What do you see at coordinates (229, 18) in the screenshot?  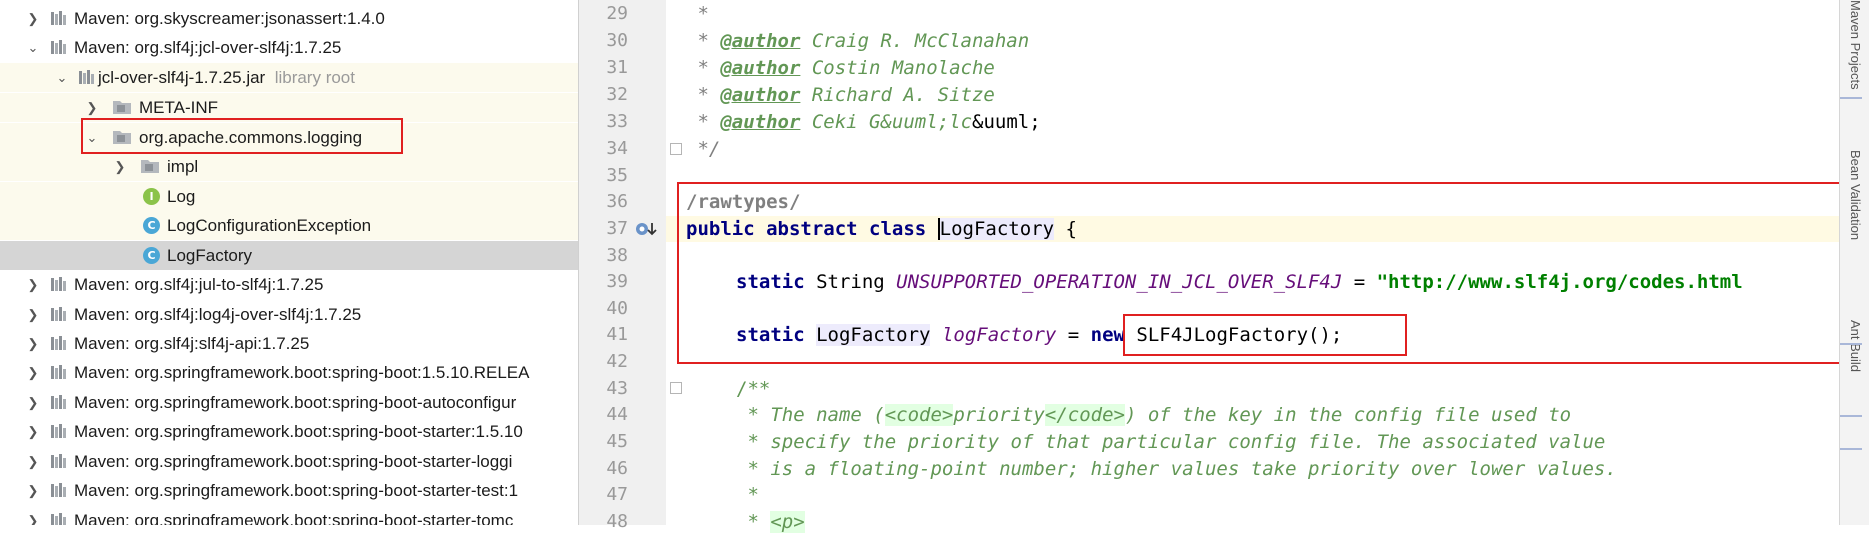 I see `tree-item-label: Maven: org.skyscreamer:jsonassert:1.4.0` at bounding box center [229, 18].